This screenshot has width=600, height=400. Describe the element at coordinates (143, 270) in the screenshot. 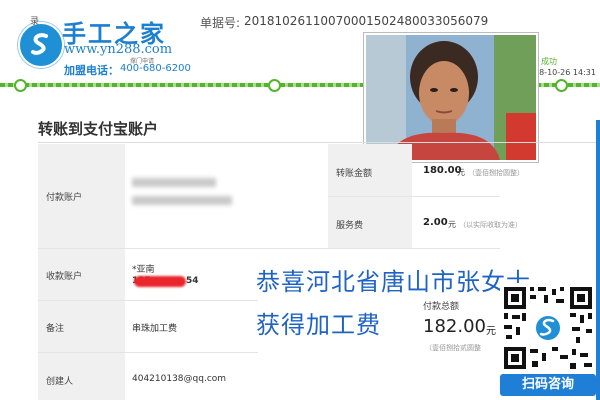

I see `payee-name: *亚南` at that location.